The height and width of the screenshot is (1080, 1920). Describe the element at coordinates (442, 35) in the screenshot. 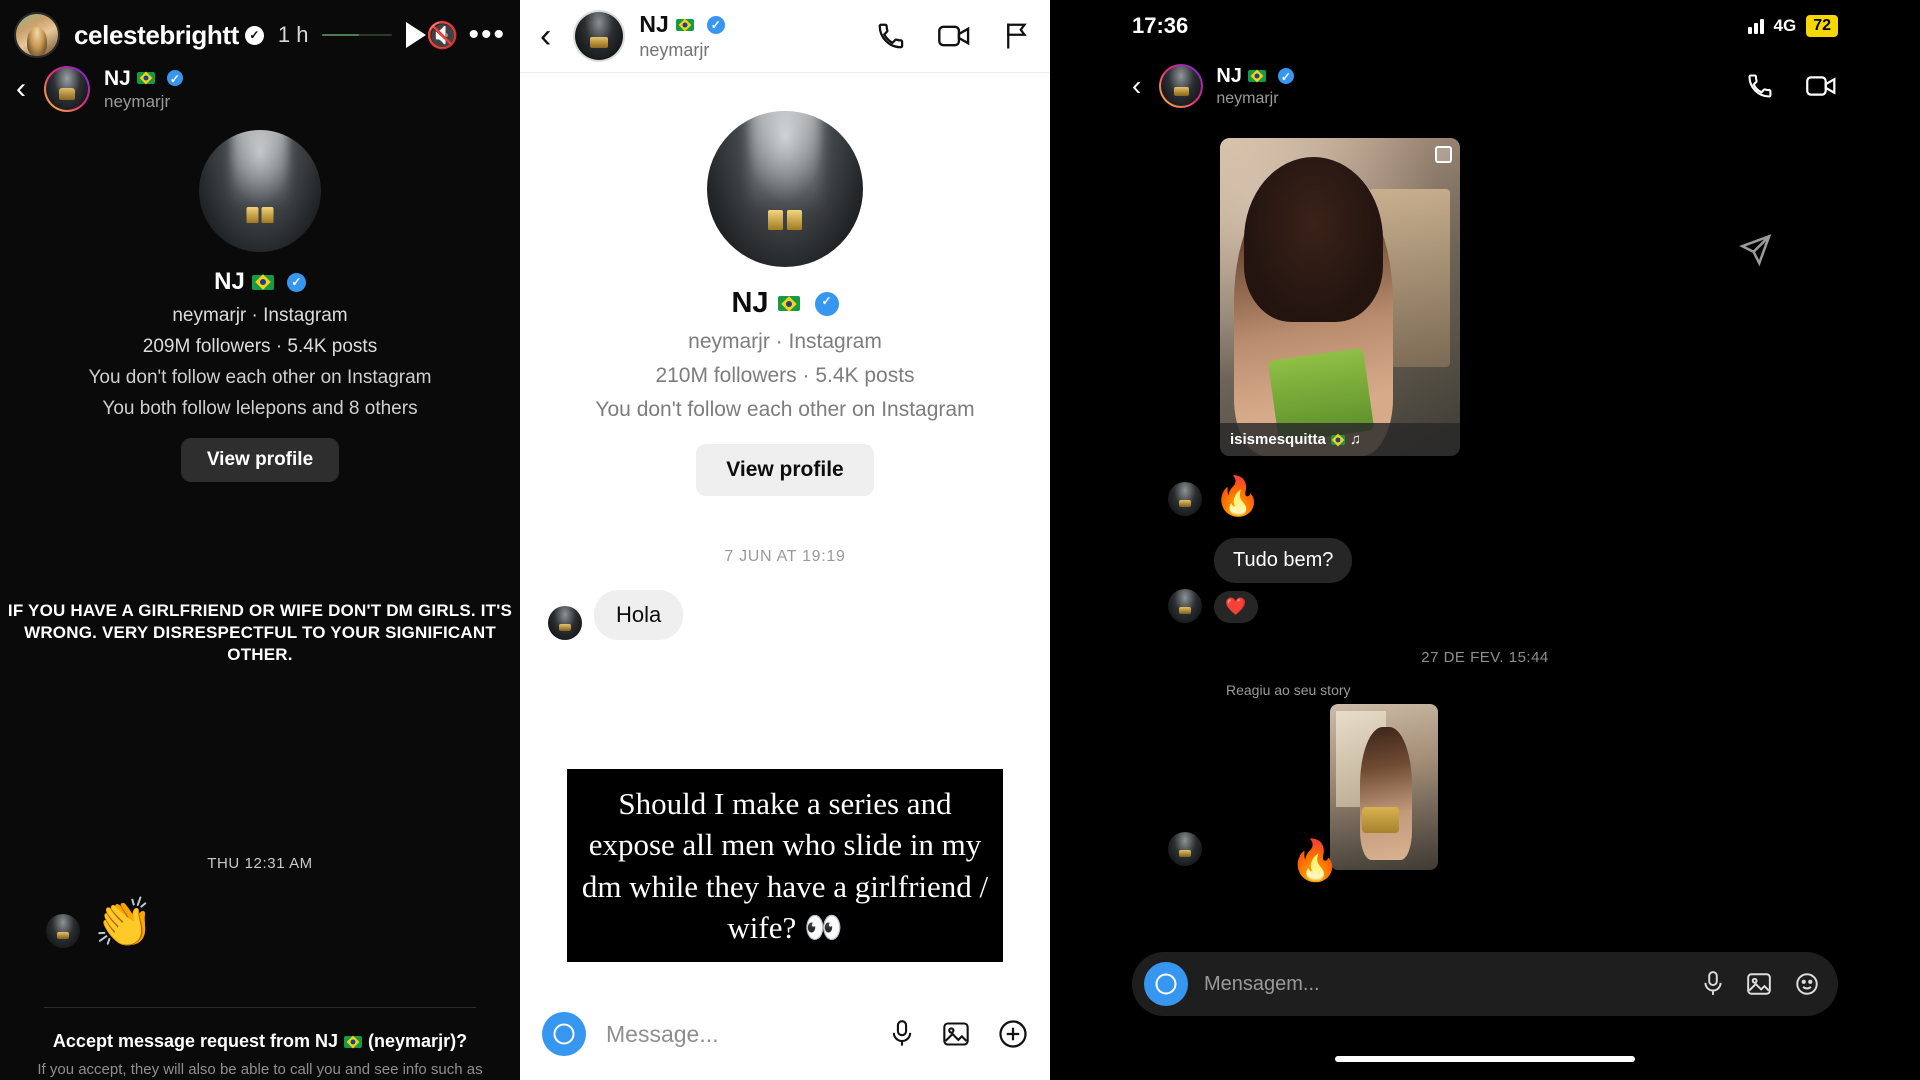

I see `mute-icon: 🔇` at that location.